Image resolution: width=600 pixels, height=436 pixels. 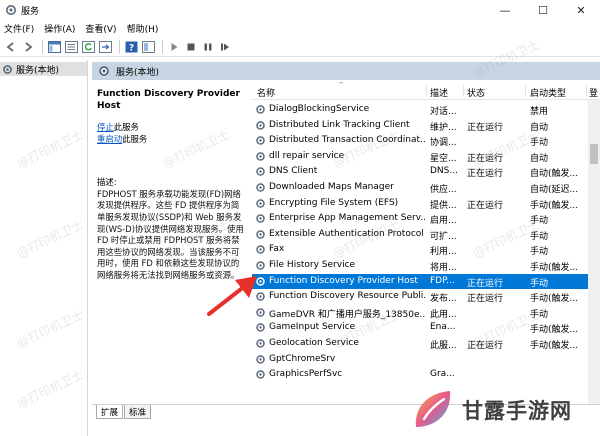 I want to click on scrollbar-thumb, so click(x=594, y=154).